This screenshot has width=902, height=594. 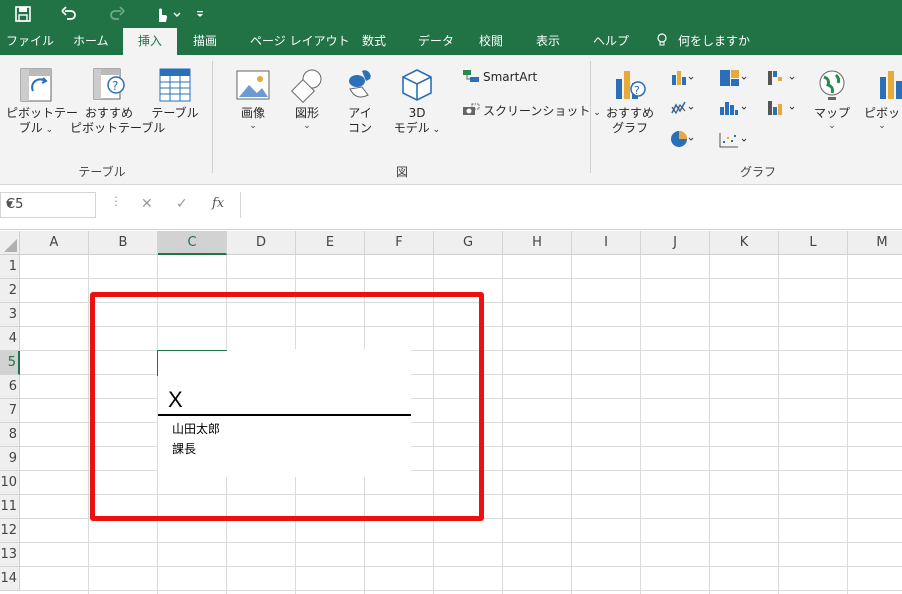 I want to click on cube-icon, so click(x=417, y=85).